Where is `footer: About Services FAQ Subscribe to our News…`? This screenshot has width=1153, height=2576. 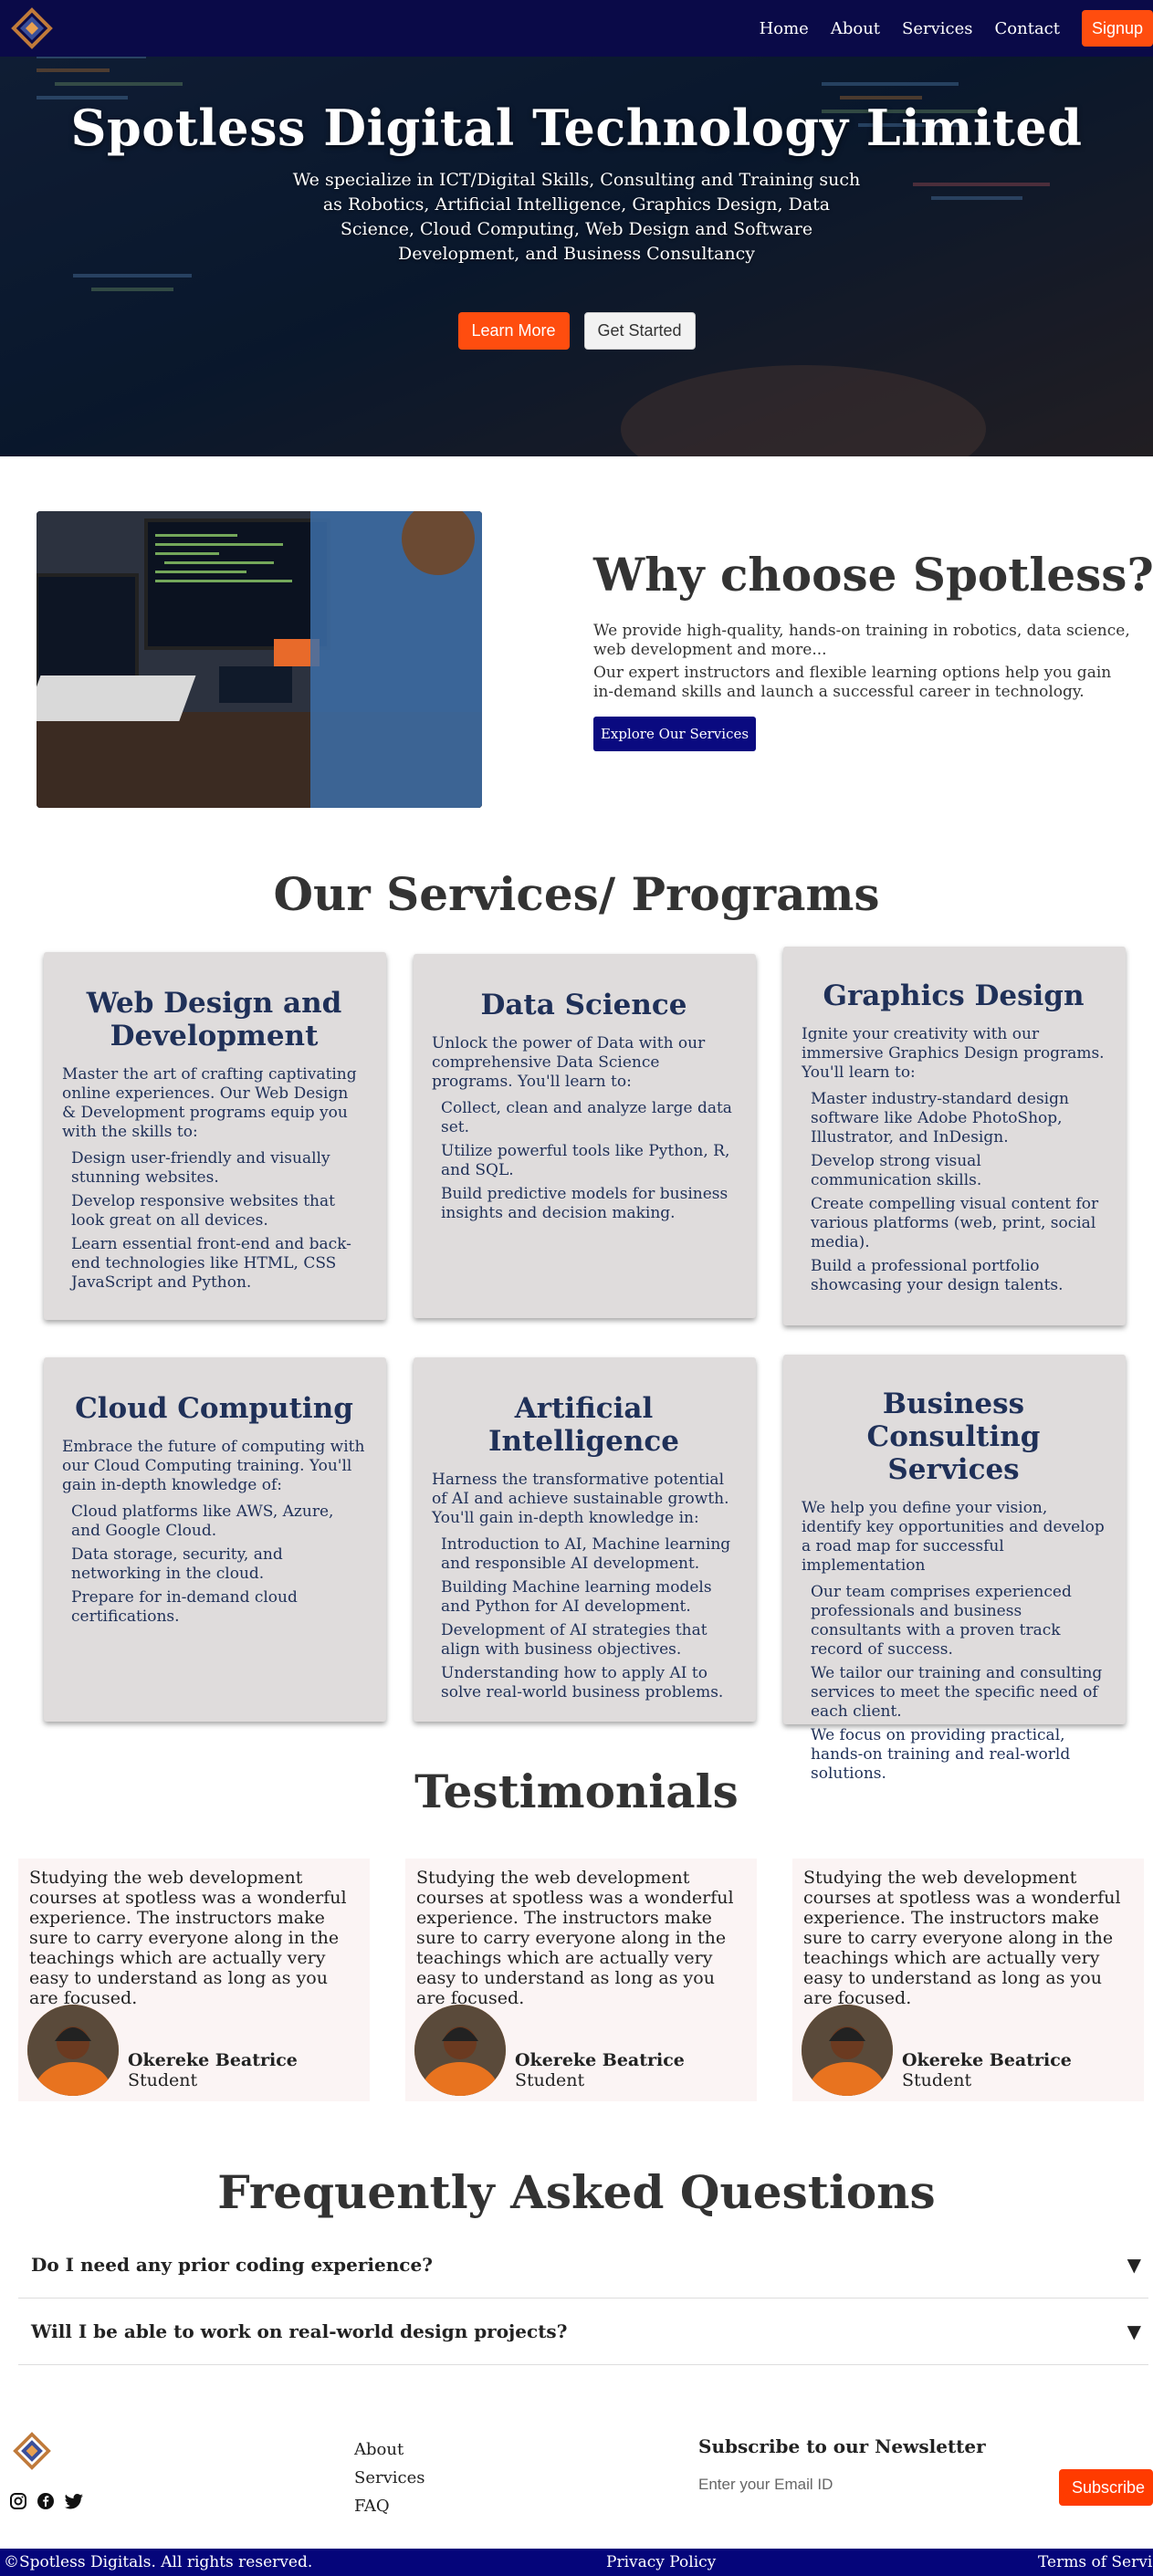 footer: About Services FAQ Subscribe to our News… is located at coordinates (576, 2474).